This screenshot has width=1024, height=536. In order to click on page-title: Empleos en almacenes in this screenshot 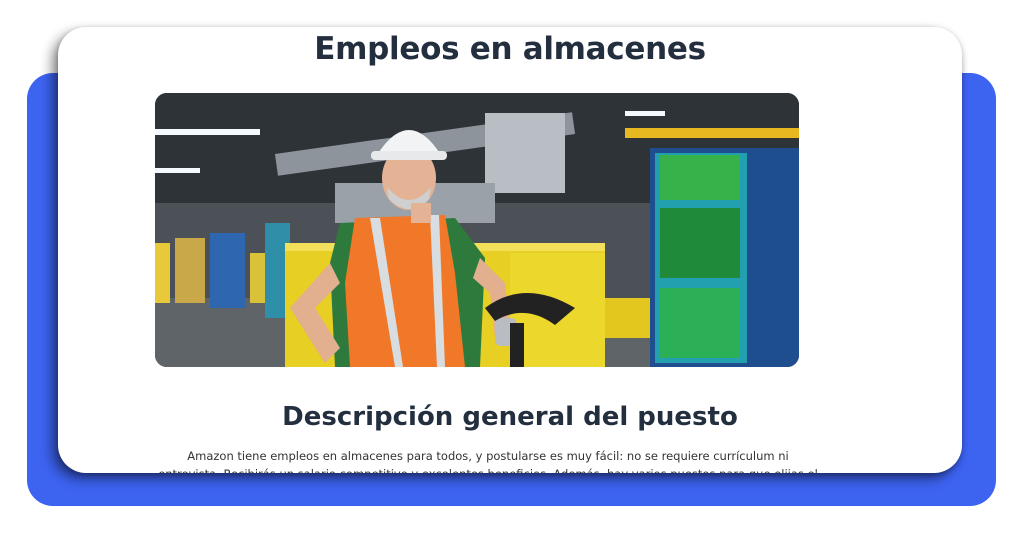, I will do `click(510, 49)`.